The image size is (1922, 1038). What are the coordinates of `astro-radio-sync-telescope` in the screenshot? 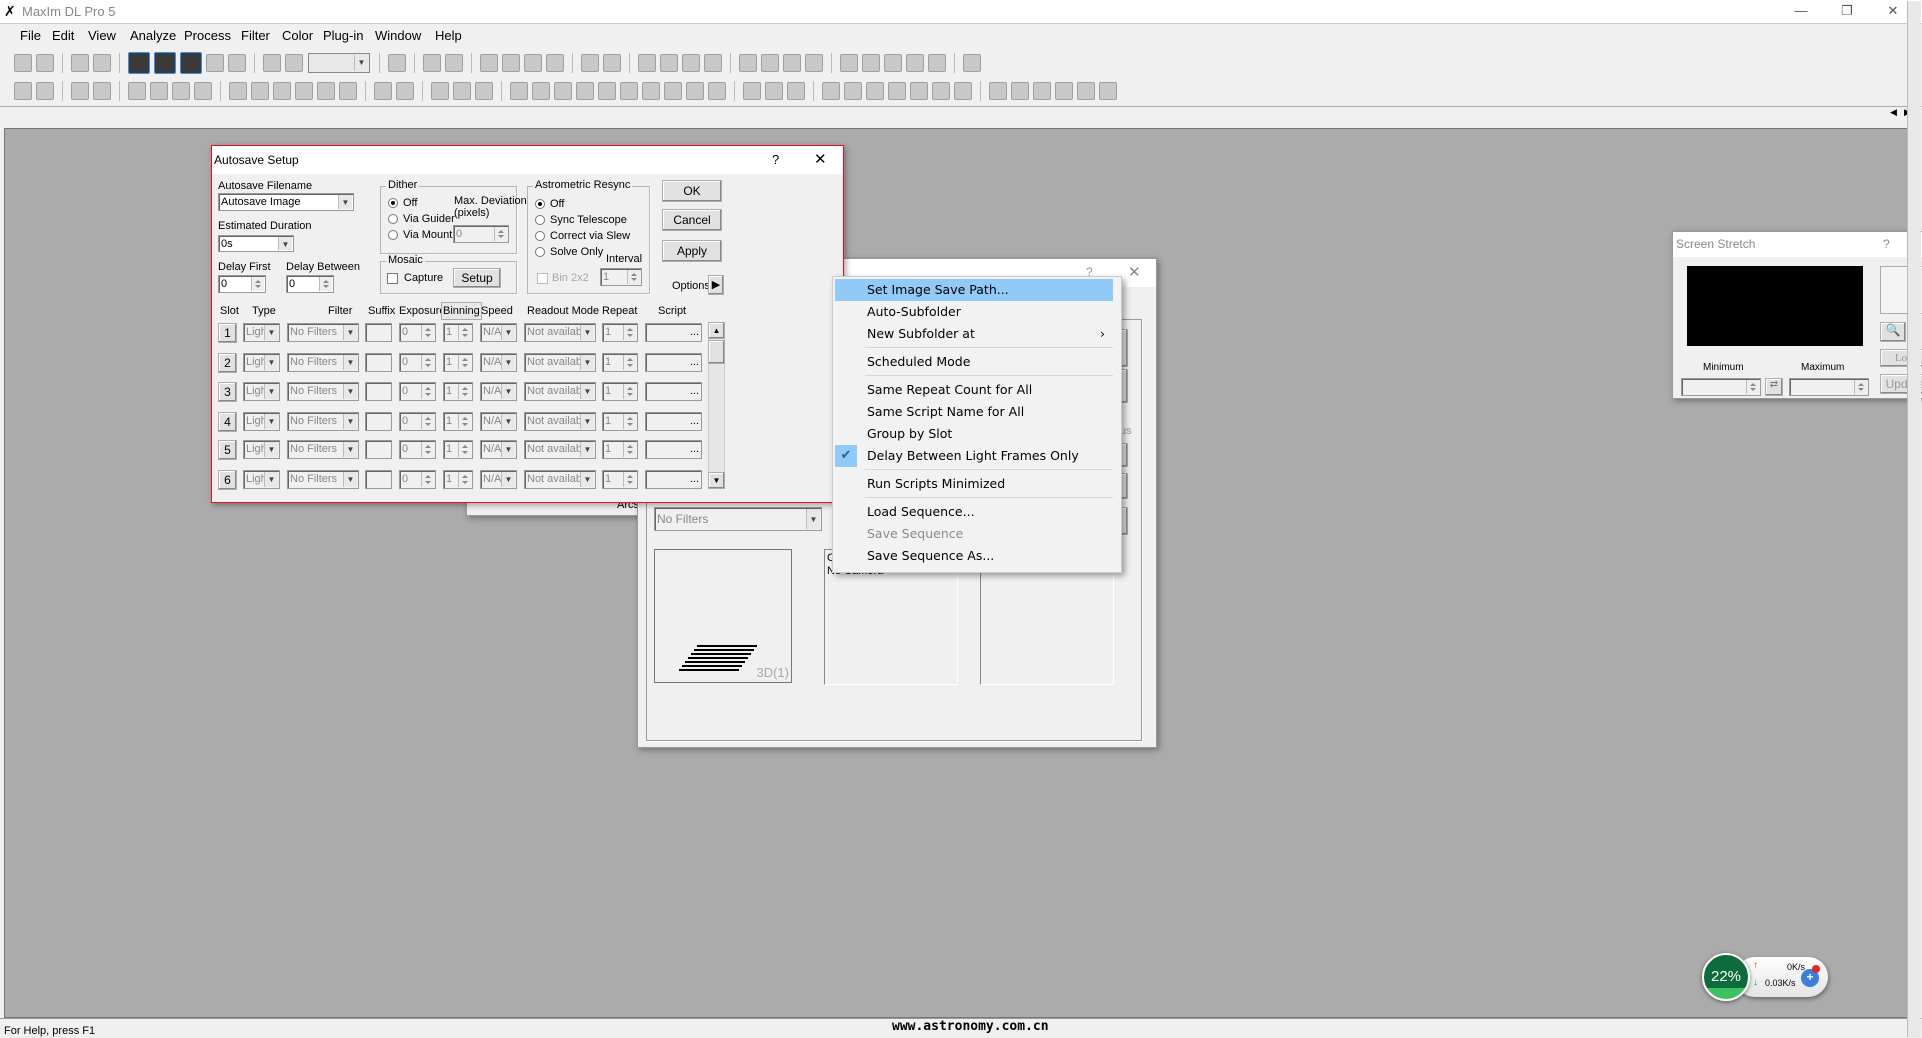 It's located at (540, 220).